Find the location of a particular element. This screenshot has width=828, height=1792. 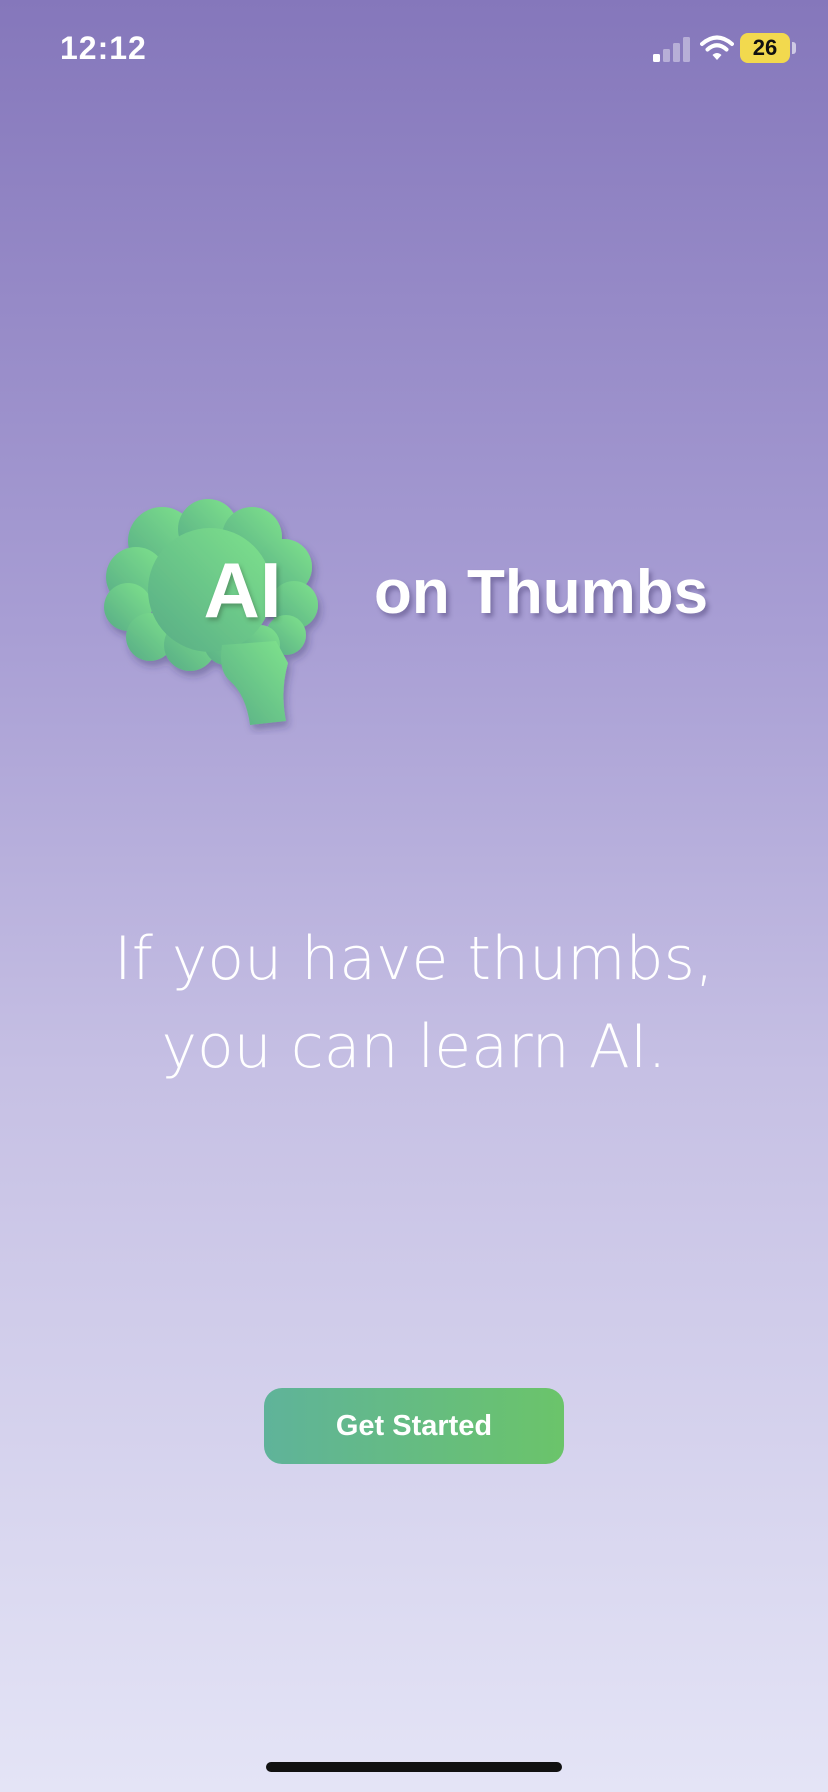

logo-ai-text: AI is located at coordinates (242, 590).